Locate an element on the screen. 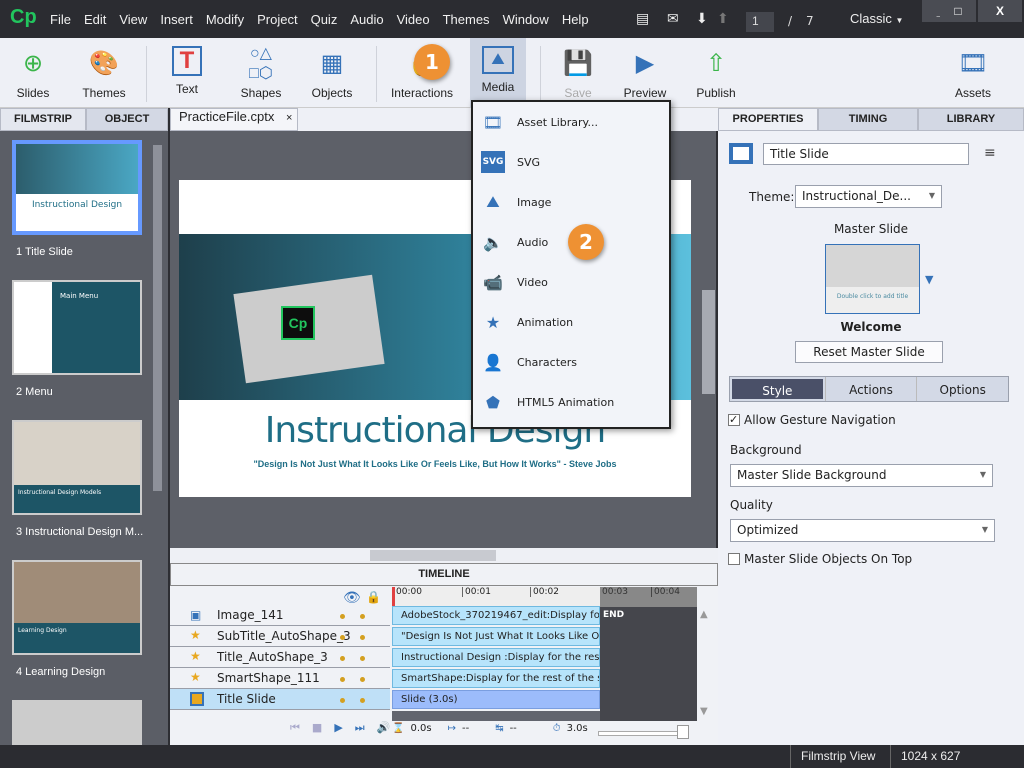 This screenshot has height=768, width=1024. preview-button: ▶ Preview is located at coordinates (645, 73).